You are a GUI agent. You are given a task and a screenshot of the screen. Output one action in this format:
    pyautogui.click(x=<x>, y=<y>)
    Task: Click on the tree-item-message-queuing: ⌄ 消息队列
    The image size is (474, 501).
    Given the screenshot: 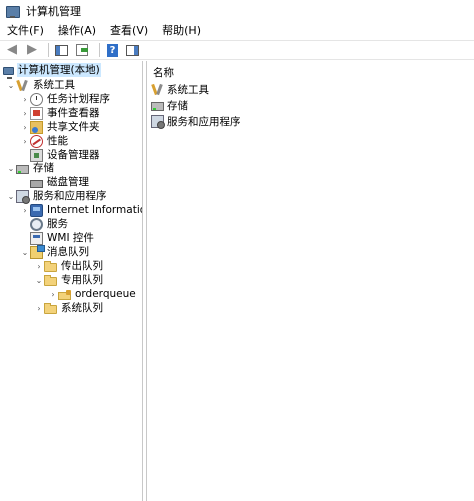 What is the action you would take?
    pyautogui.click(x=55, y=251)
    